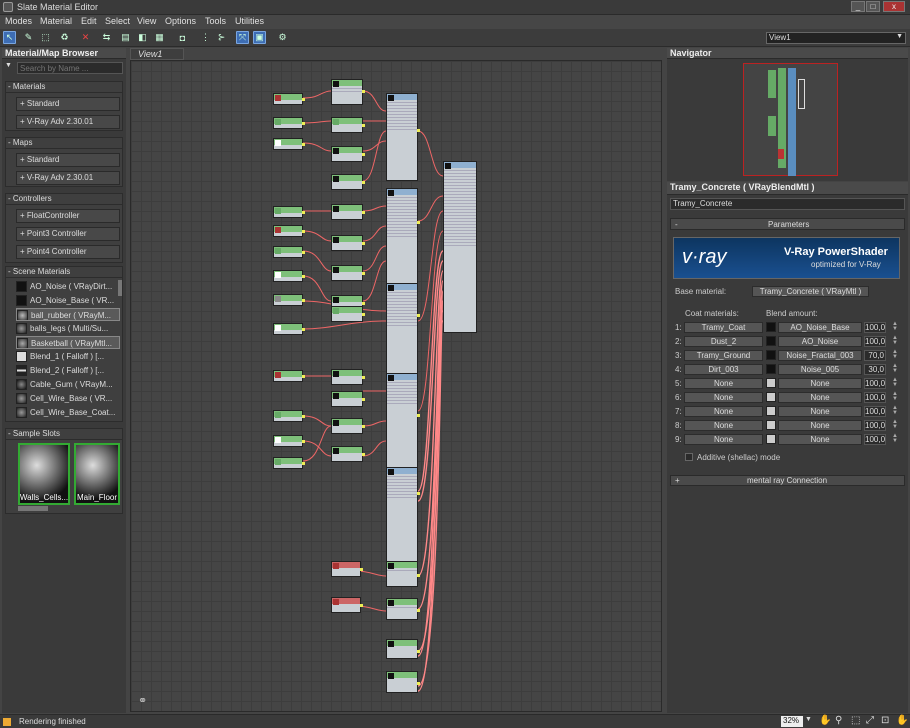 This screenshot has height=728, width=910. I want to click on layout-children-icon: ⤧, so click(242, 37).